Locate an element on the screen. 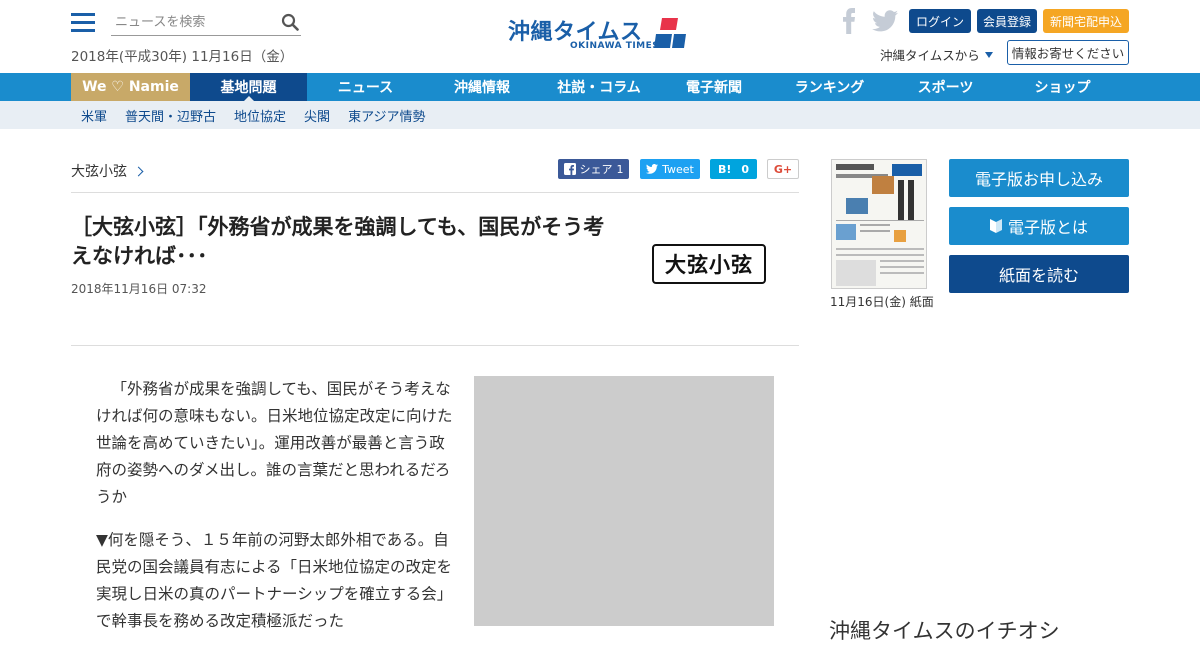 Image resolution: width=1200 pixels, height=651 pixels. e-paper-about-button: 電子版とは is located at coordinates (1039, 226).